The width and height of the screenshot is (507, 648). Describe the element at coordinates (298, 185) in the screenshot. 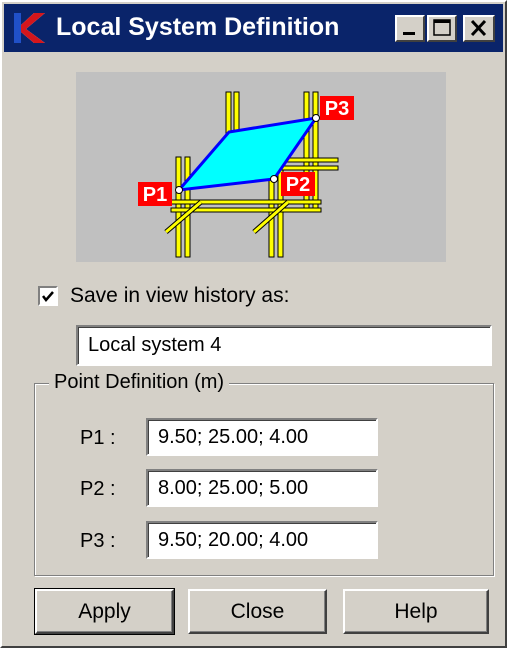

I see `label-p2: P2` at that location.